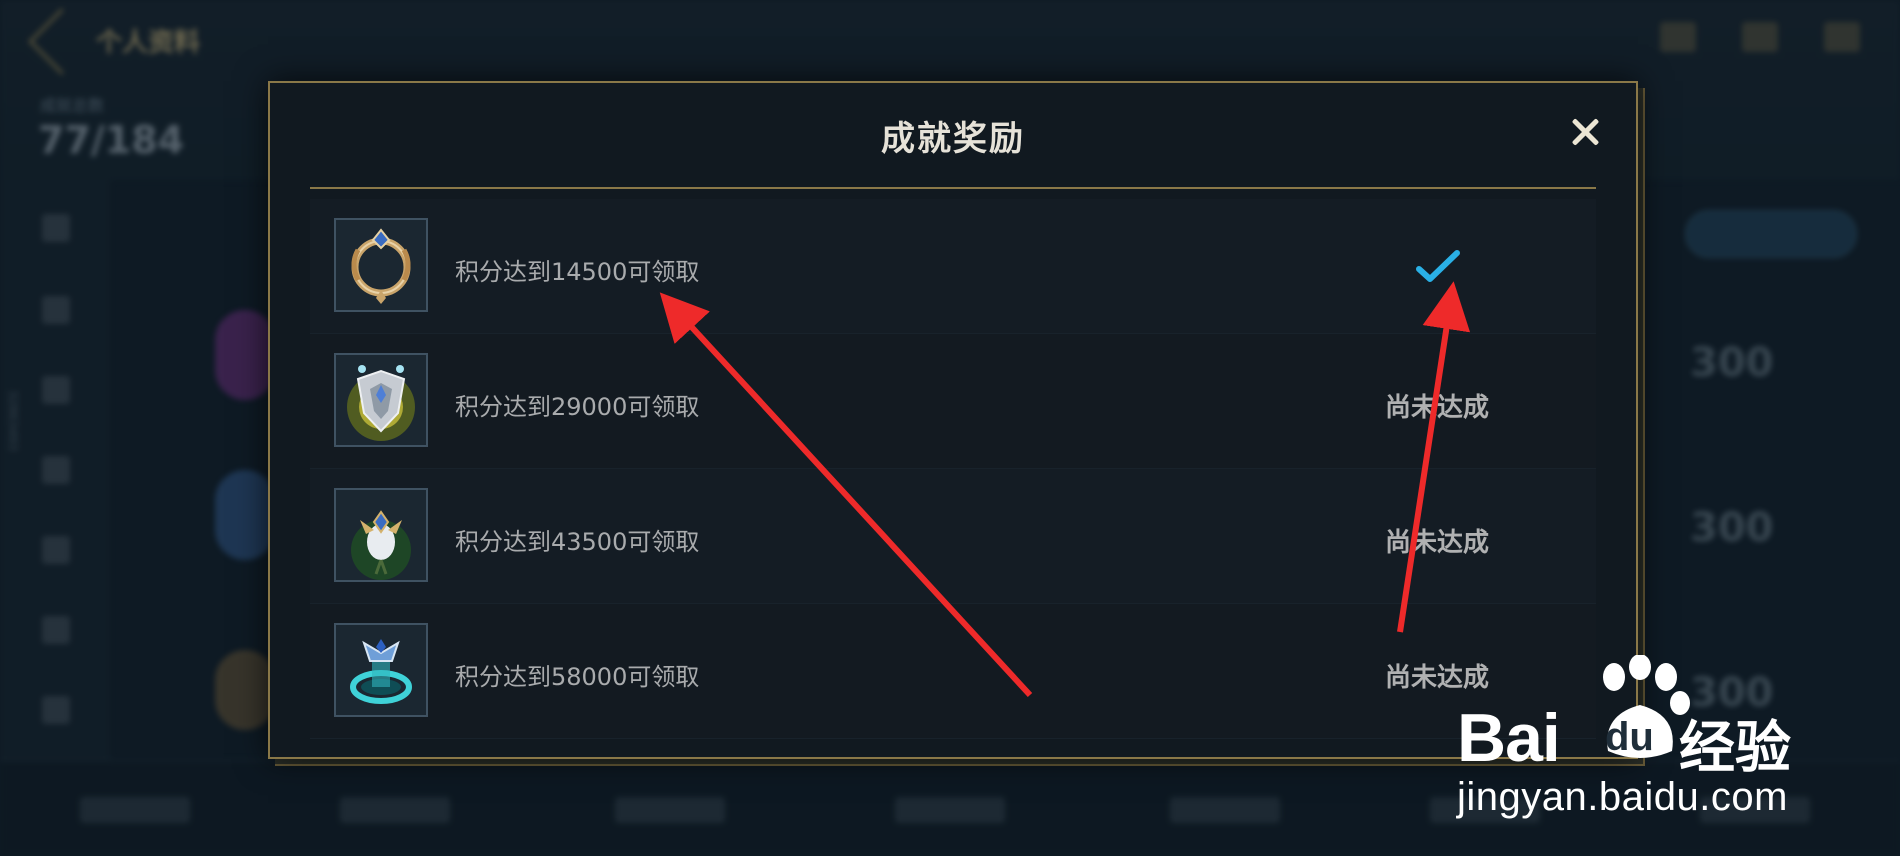 Image resolution: width=1900 pixels, height=856 pixels. I want to click on watermark-brand-du: du, so click(1629, 737).